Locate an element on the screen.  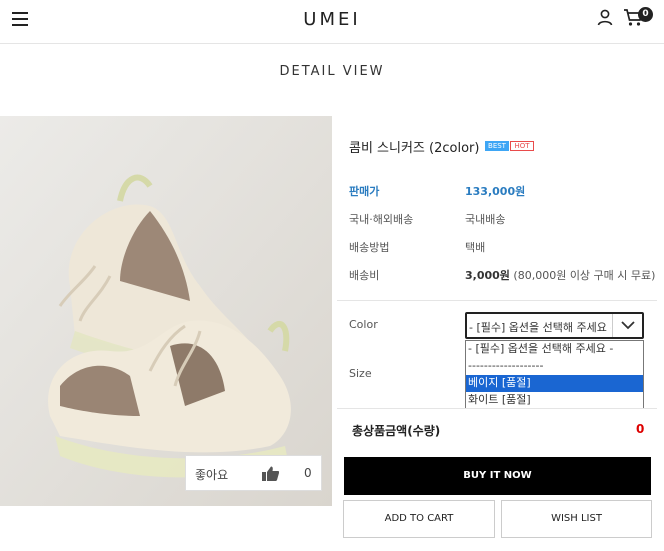
color-select-value: - [필수] 옵션을 선택해 주세요 - is located at coordinates (540, 327).